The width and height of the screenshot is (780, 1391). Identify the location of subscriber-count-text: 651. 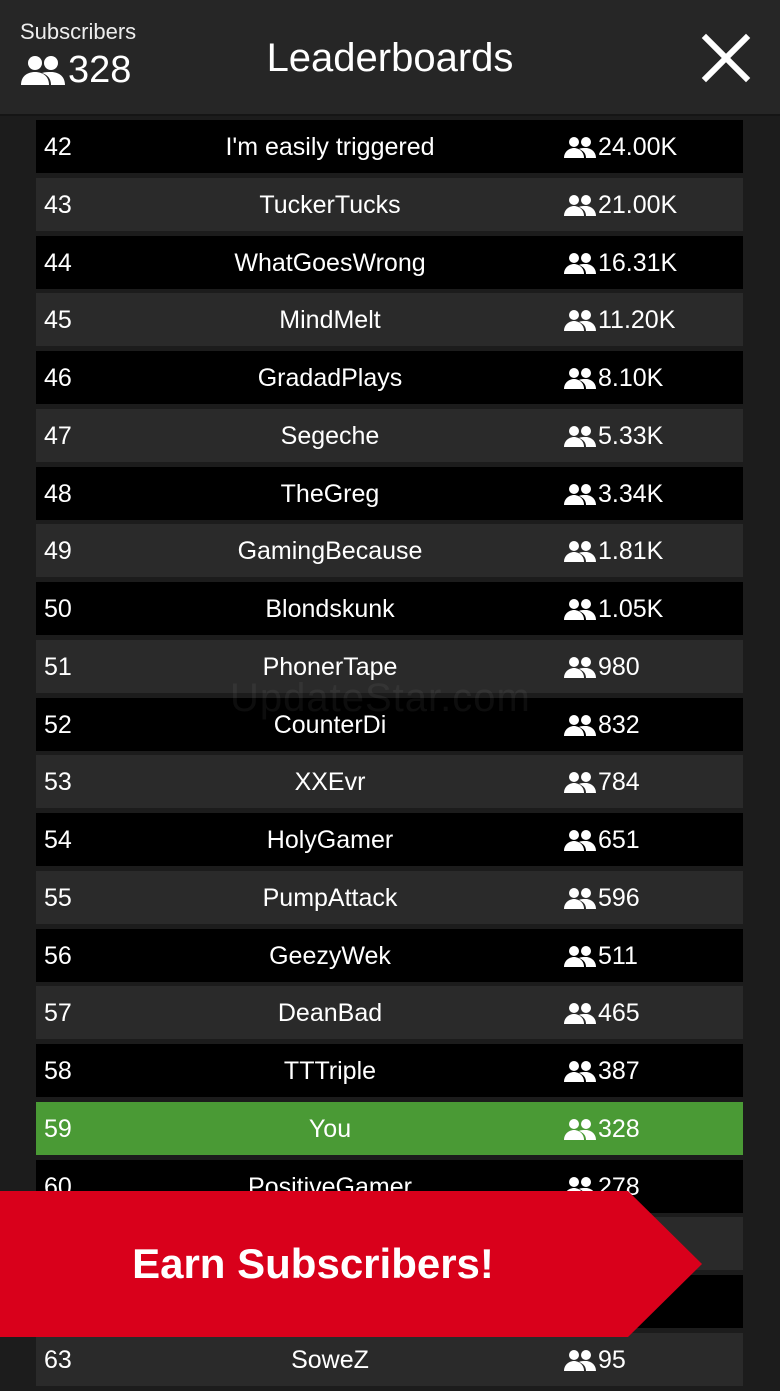
(619, 840).